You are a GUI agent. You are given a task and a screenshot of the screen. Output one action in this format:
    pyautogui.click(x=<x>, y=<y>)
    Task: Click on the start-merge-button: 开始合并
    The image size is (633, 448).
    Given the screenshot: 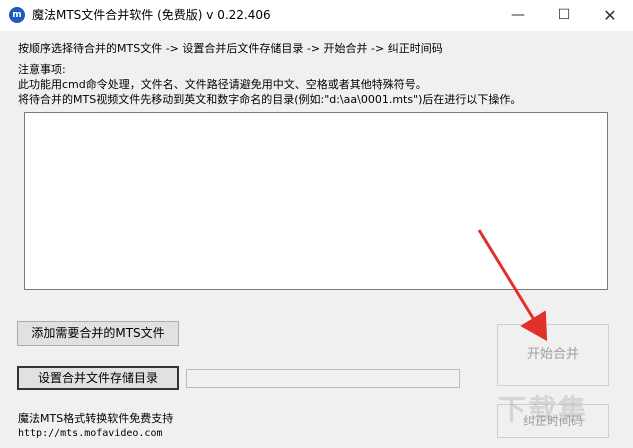 What is the action you would take?
    pyautogui.click(x=553, y=355)
    